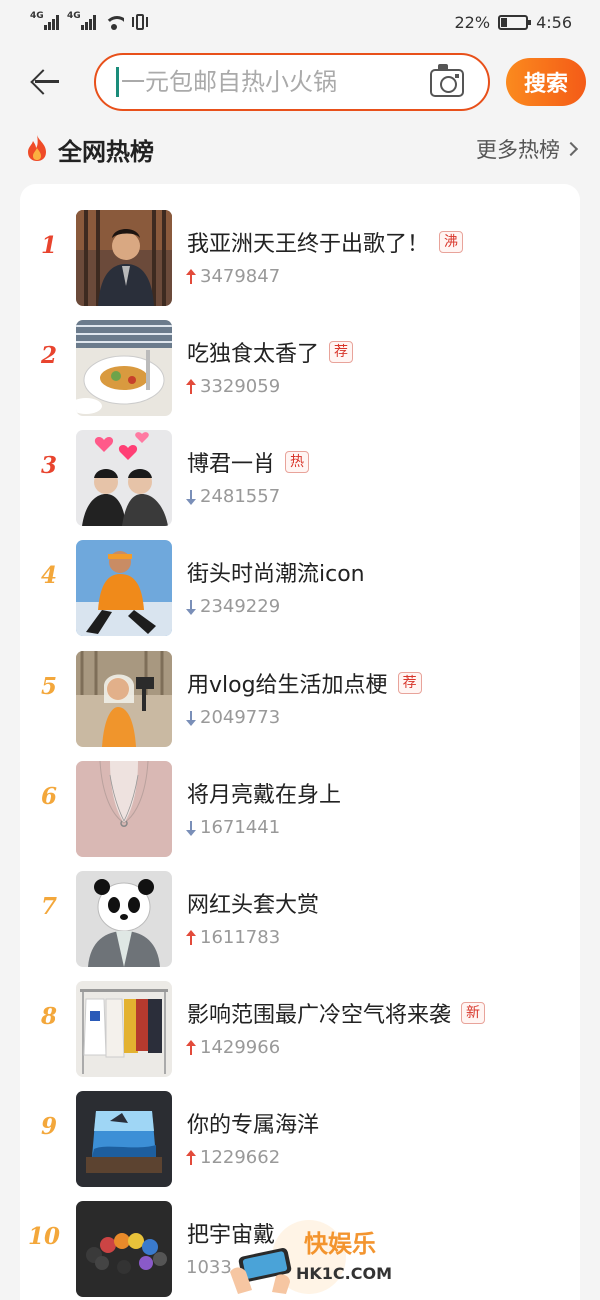  I want to click on cell-signal-icon: 4G, so click(44, 20).